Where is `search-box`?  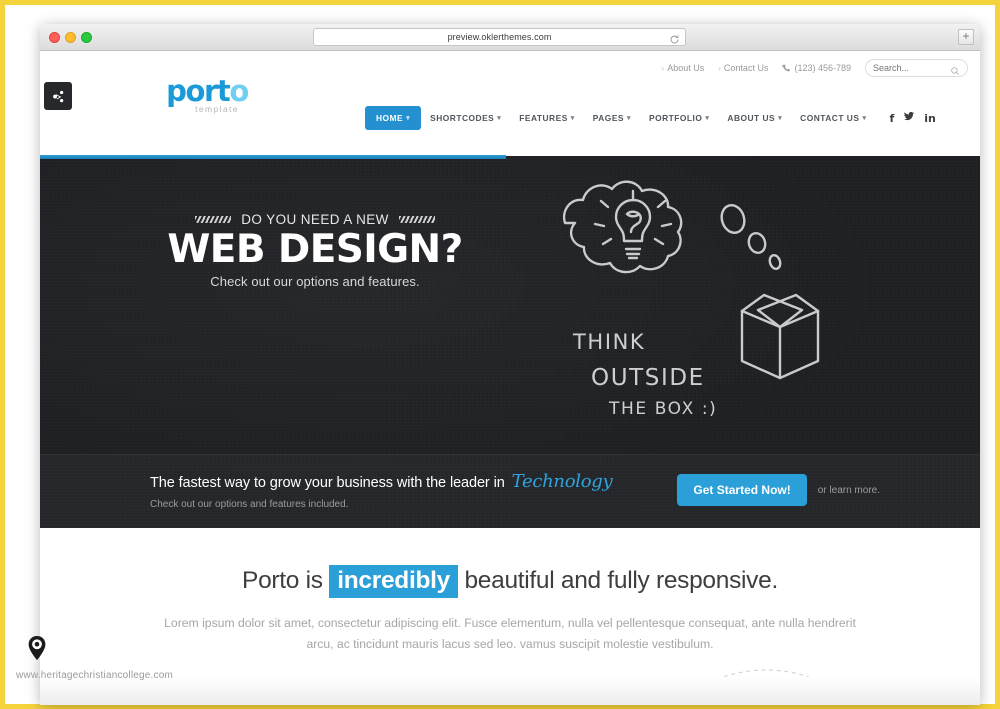 search-box is located at coordinates (916, 68).